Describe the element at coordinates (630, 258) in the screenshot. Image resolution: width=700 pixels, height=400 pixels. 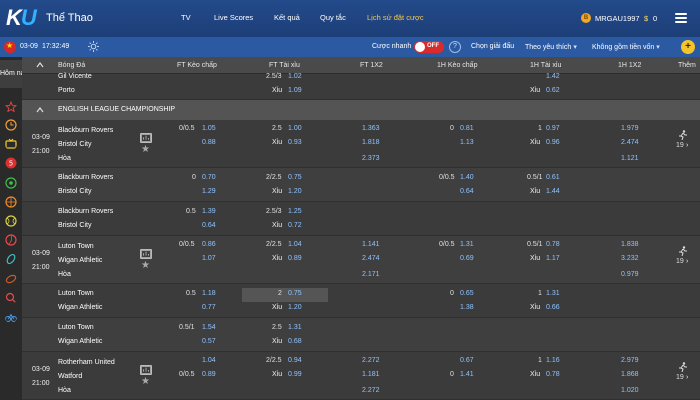
I see `odds-value: 3.232` at that location.